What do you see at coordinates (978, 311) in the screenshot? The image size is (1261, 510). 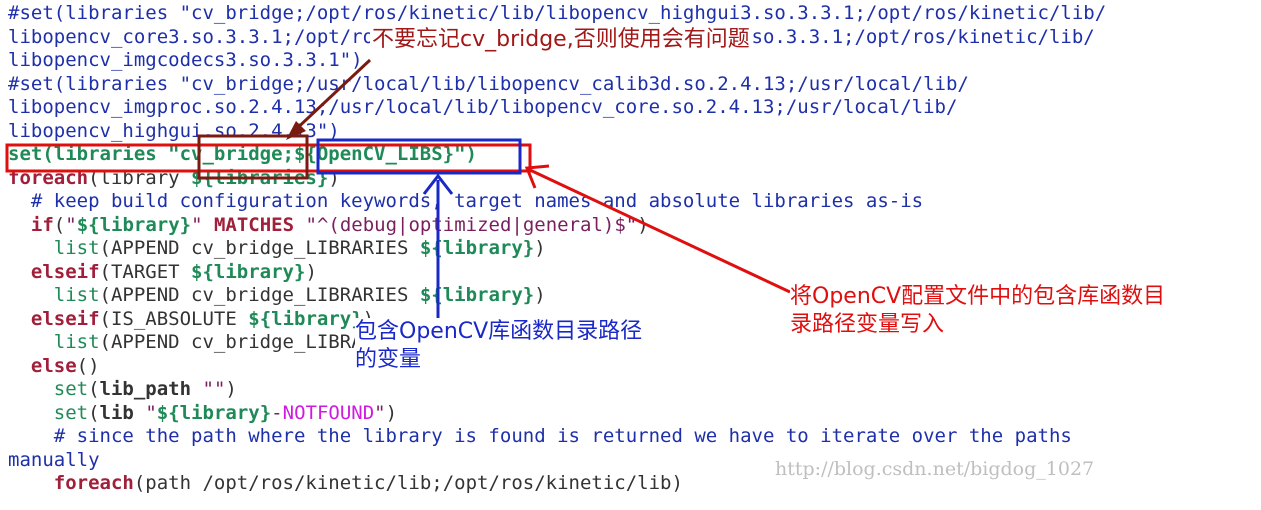 I see `config-note: 将OpenCV配置文件中的包含库函数目 录路径变量写入` at bounding box center [978, 311].